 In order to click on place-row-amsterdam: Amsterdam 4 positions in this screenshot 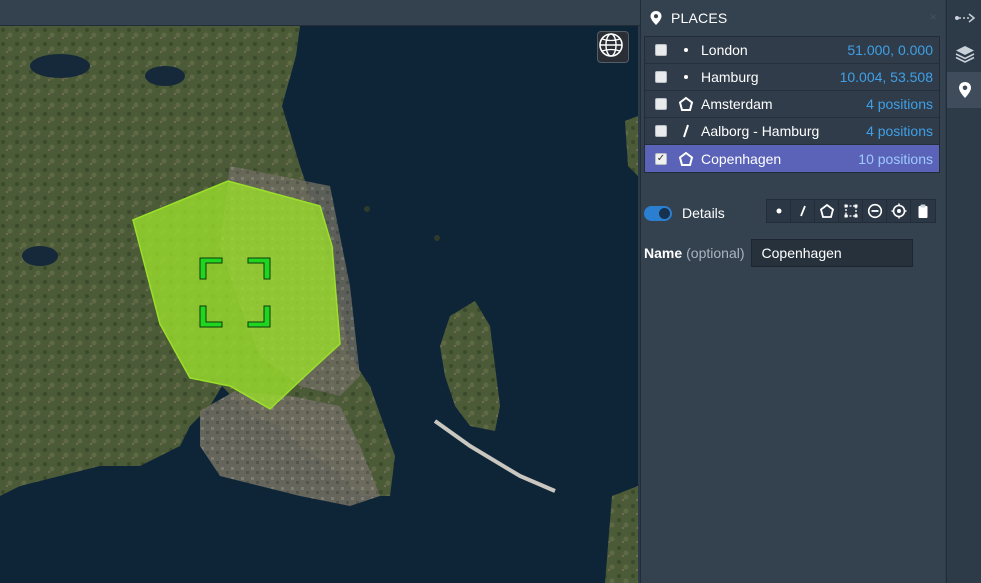, I will do `click(792, 104)`.